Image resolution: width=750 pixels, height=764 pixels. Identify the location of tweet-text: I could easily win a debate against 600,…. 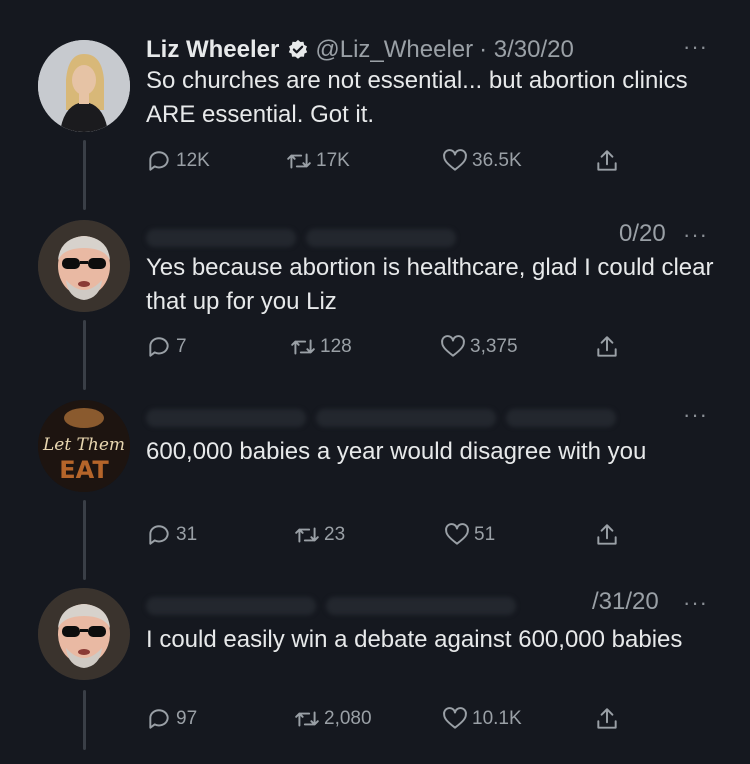
(414, 639).